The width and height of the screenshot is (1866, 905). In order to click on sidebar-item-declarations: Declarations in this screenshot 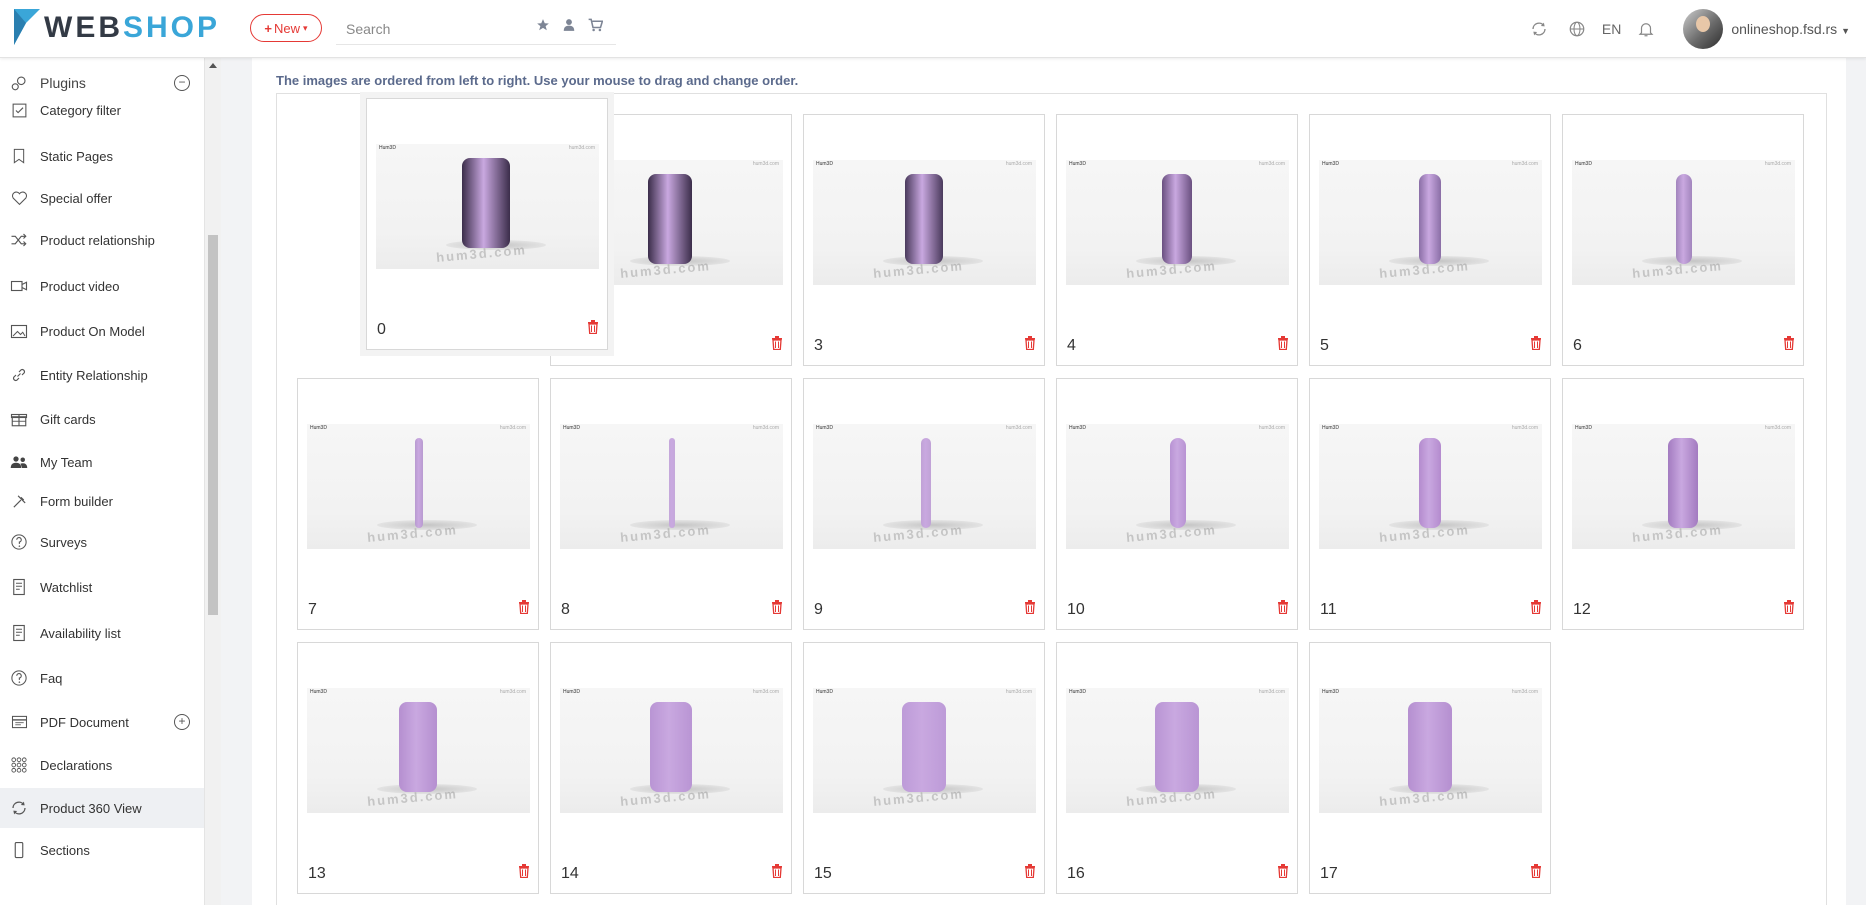, I will do `click(102, 765)`.